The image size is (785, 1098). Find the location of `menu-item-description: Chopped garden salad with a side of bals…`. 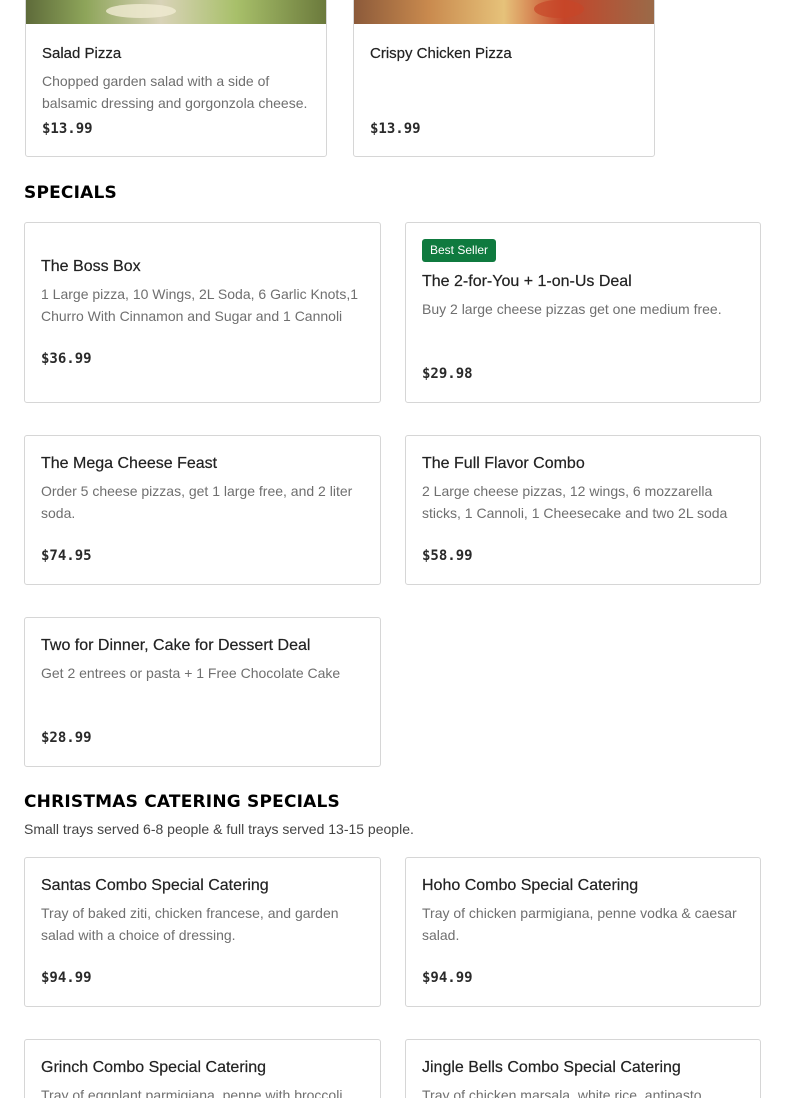

menu-item-description: Chopped garden salad with a side of bals… is located at coordinates (175, 92).